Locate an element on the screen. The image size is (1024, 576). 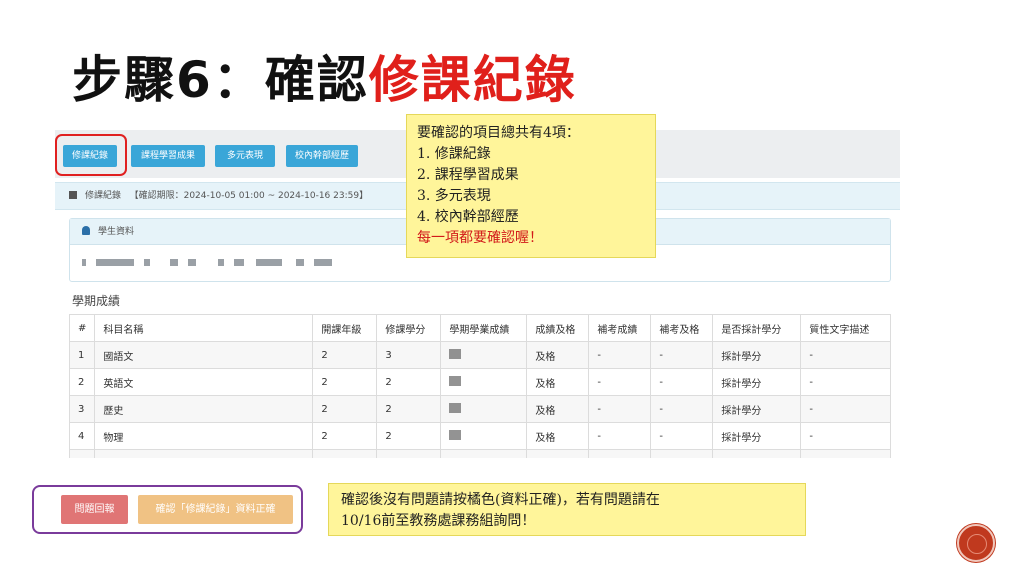
list-icon is located at coordinates (73, 195).